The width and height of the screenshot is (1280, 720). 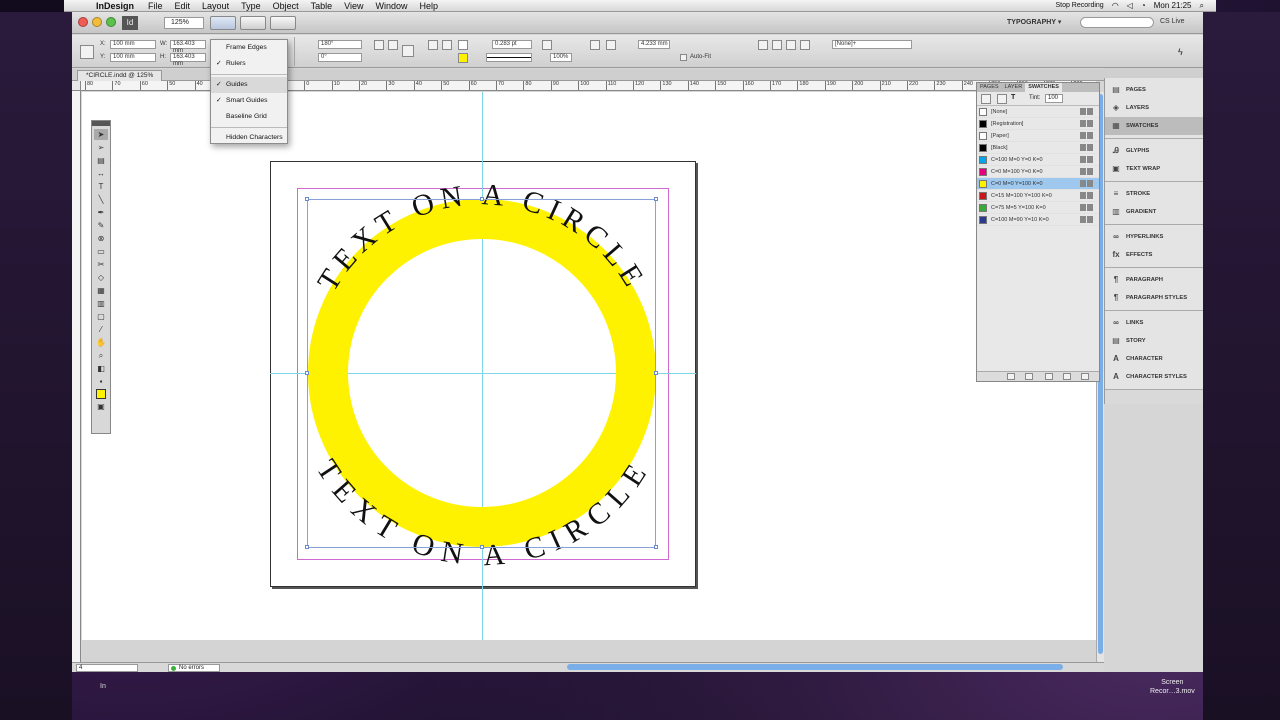 I want to click on zoom-window-button, so click(x=111, y=22).